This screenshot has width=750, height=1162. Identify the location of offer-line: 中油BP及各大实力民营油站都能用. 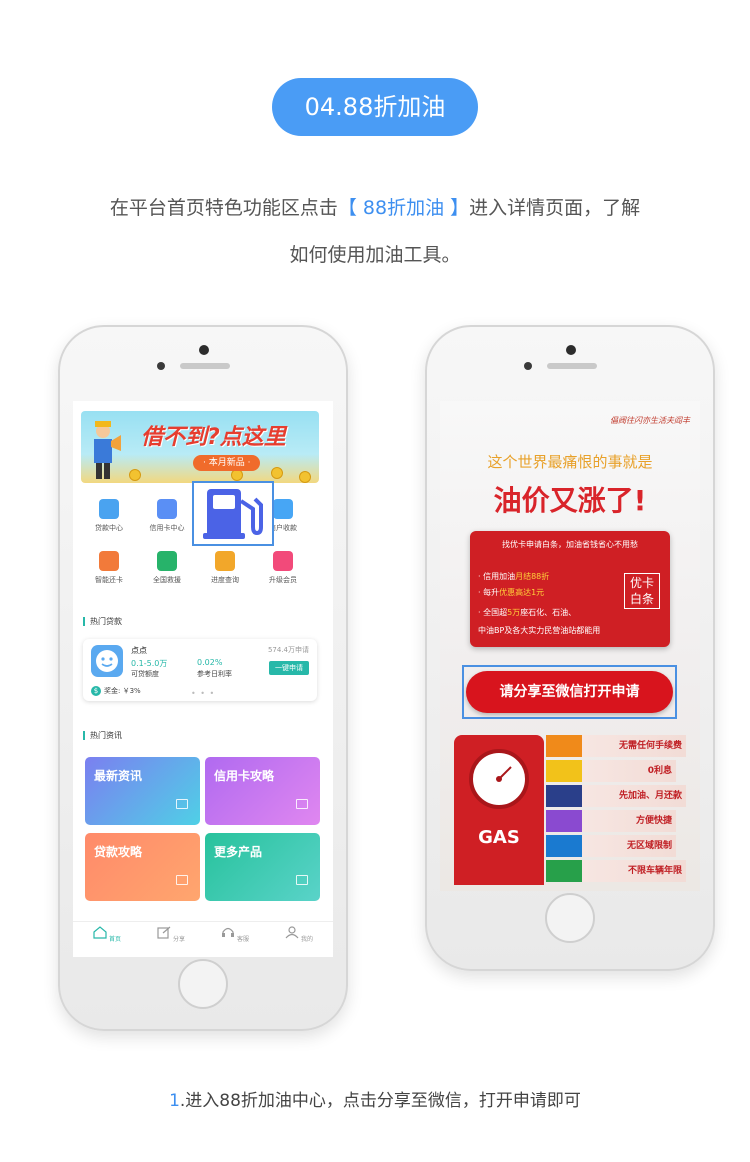
(539, 630).